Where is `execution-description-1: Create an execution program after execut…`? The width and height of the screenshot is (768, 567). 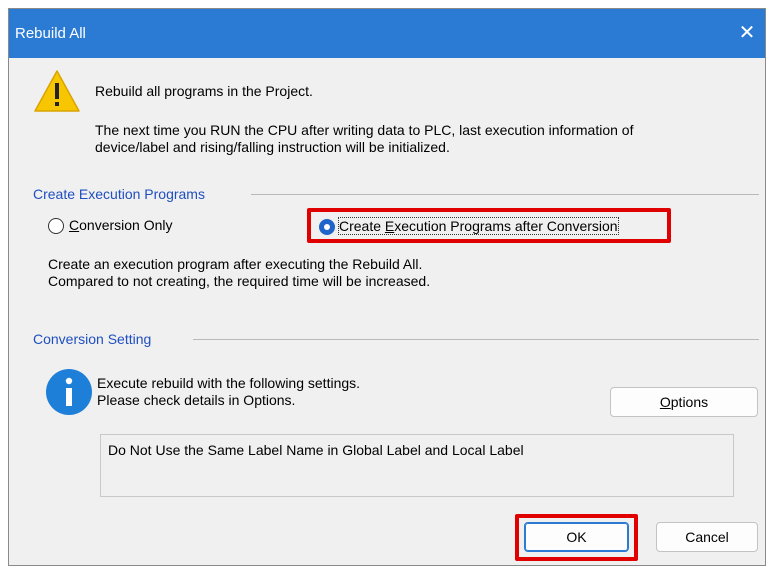
execution-description-1: Create an execution program after execut… is located at coordinates (235, 264).